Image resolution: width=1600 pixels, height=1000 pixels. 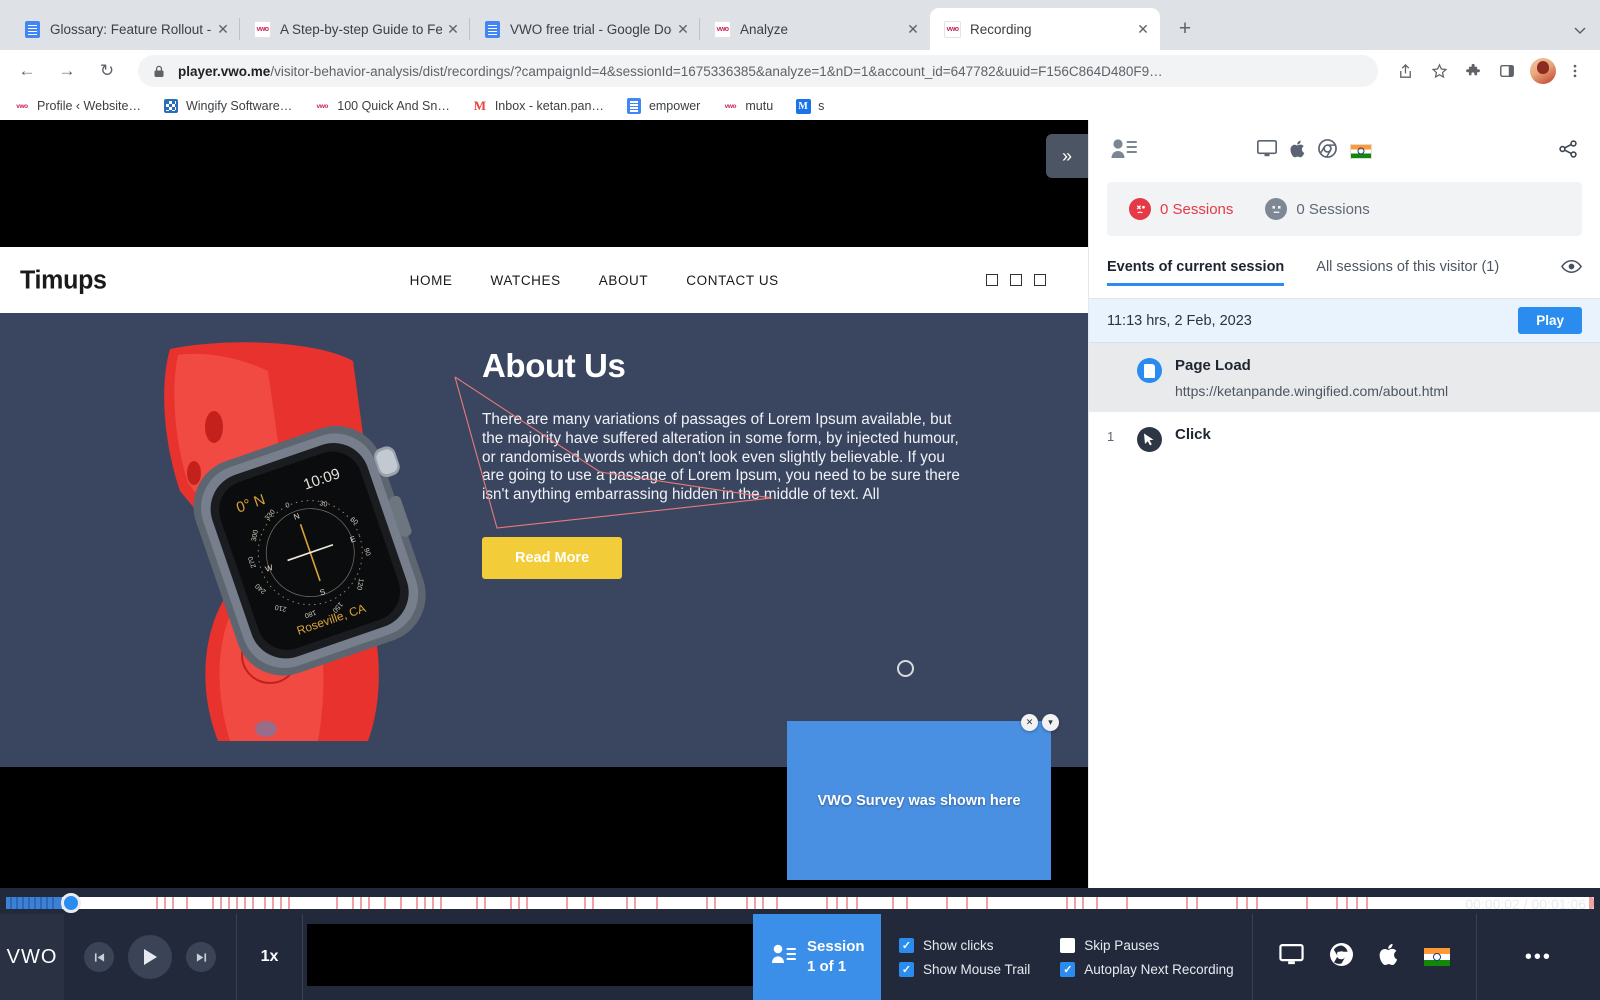 I want to click on timeline-event-ticks, so click(x=800, y=903).